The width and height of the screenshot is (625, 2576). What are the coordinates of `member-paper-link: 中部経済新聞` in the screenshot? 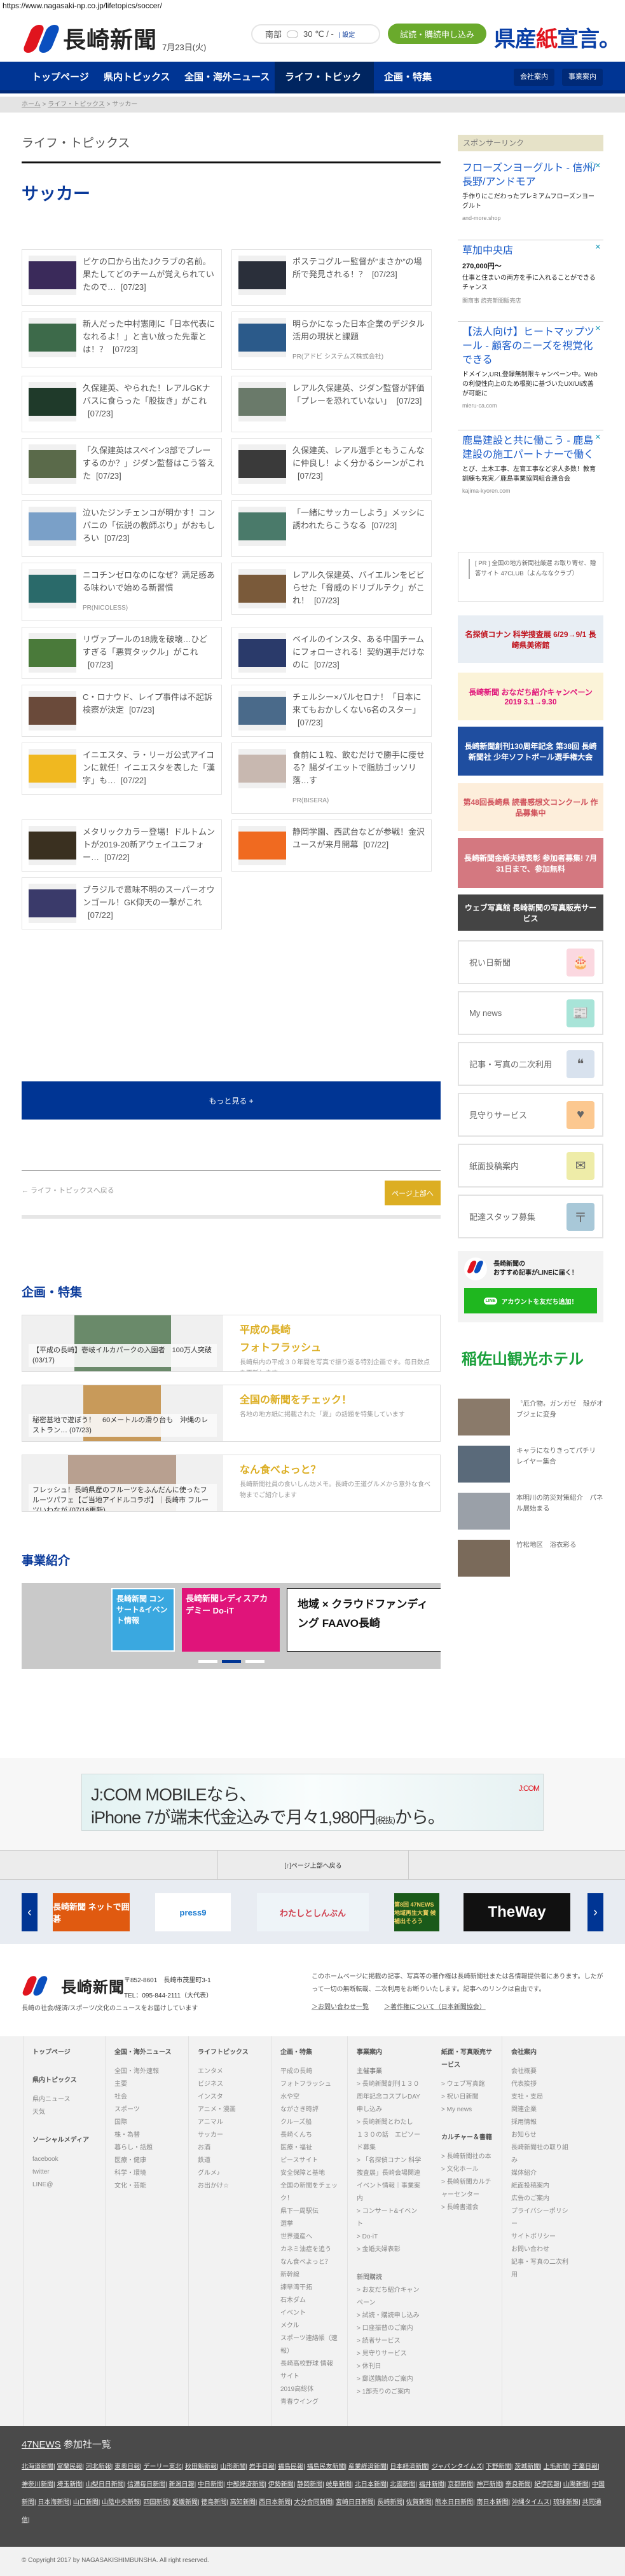 It's located at (245, 2484).